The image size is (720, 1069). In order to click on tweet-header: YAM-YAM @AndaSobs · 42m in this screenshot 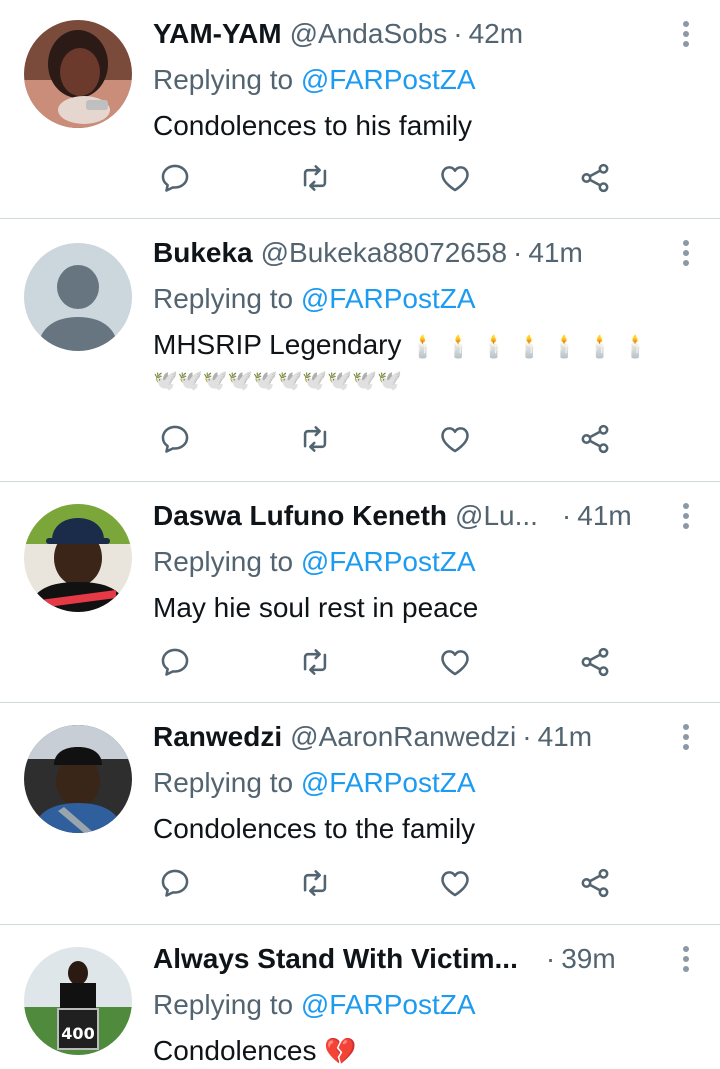, I will do `click(426, 34)`.